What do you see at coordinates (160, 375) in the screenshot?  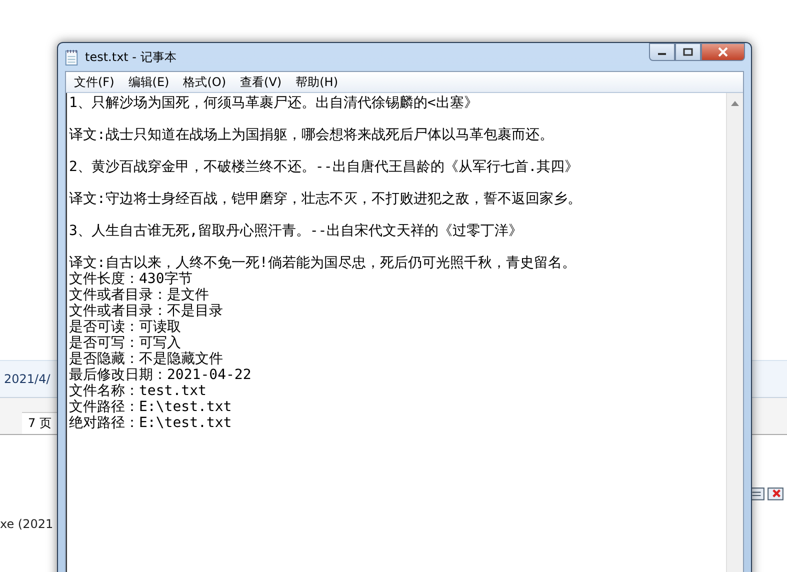 I see `text-line: 最后修改日期：2021-04-22` at bounding box center [160, 375].